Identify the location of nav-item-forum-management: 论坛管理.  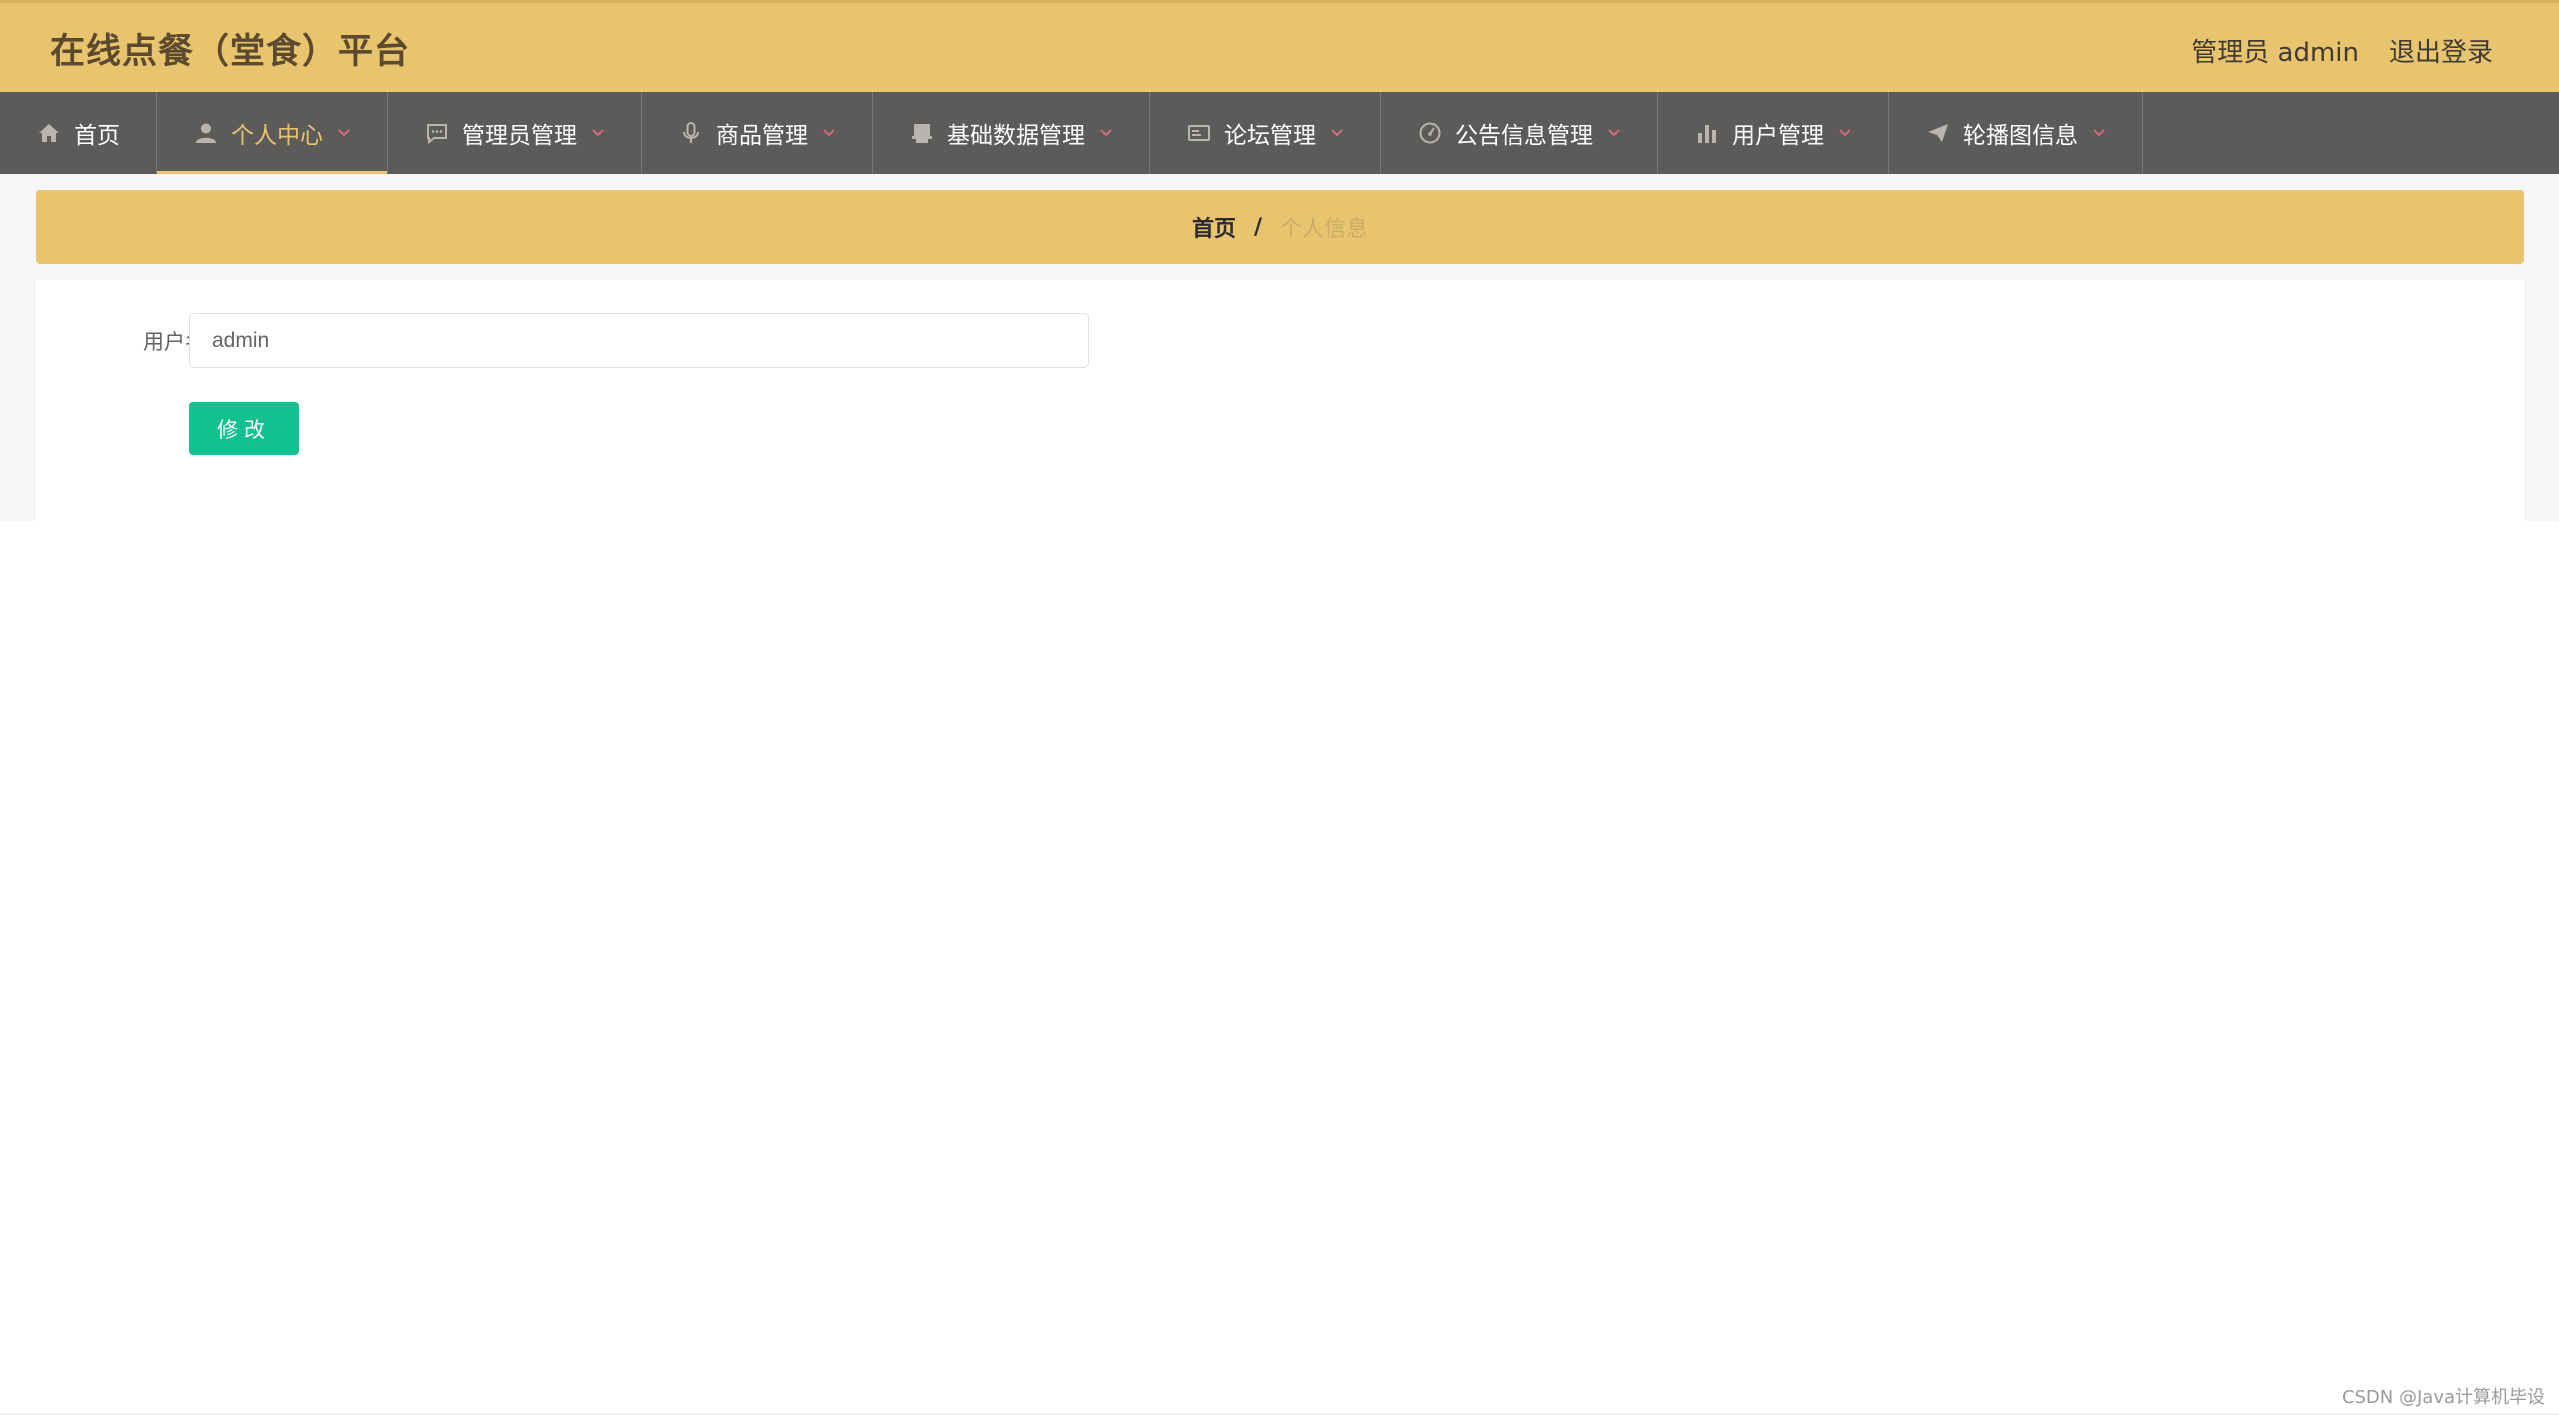
(1265, 133).